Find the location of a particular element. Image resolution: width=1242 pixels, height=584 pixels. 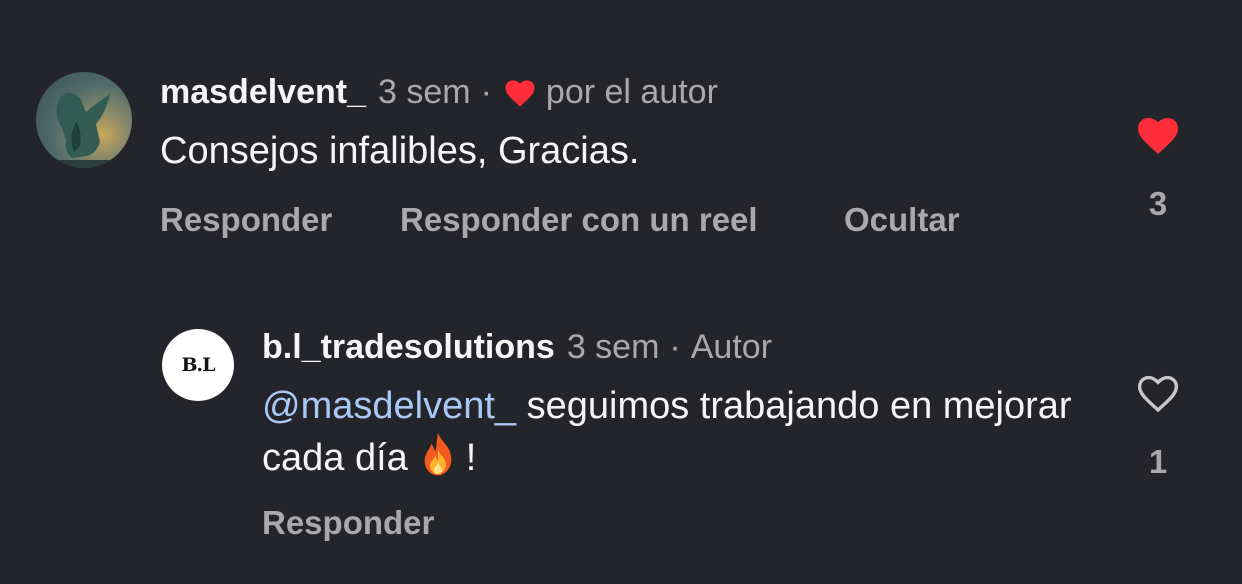

brand-logo: B.L is located at coordinates (198, 365).